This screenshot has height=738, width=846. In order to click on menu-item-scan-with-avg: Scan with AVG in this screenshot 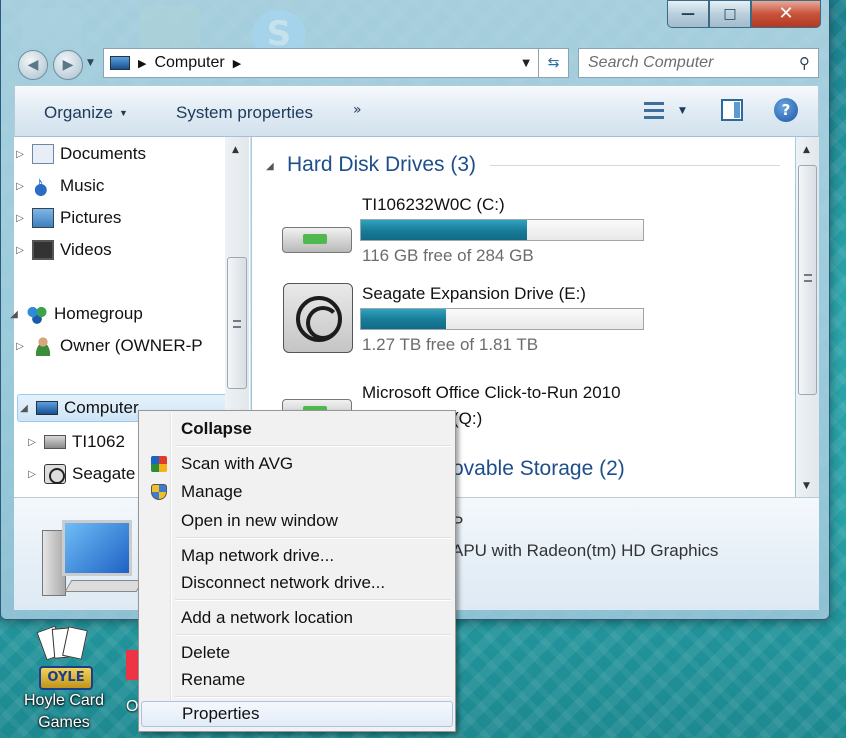, I will do `click(297, 464)`.